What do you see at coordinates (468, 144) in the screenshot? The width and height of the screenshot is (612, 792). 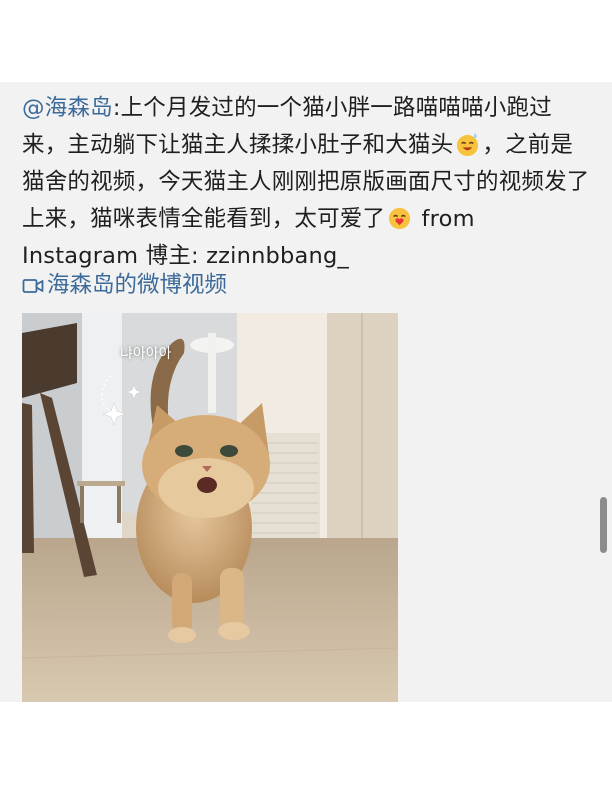 I see `sweat-smile-emoji-icon` at bounding box center [468, 144].